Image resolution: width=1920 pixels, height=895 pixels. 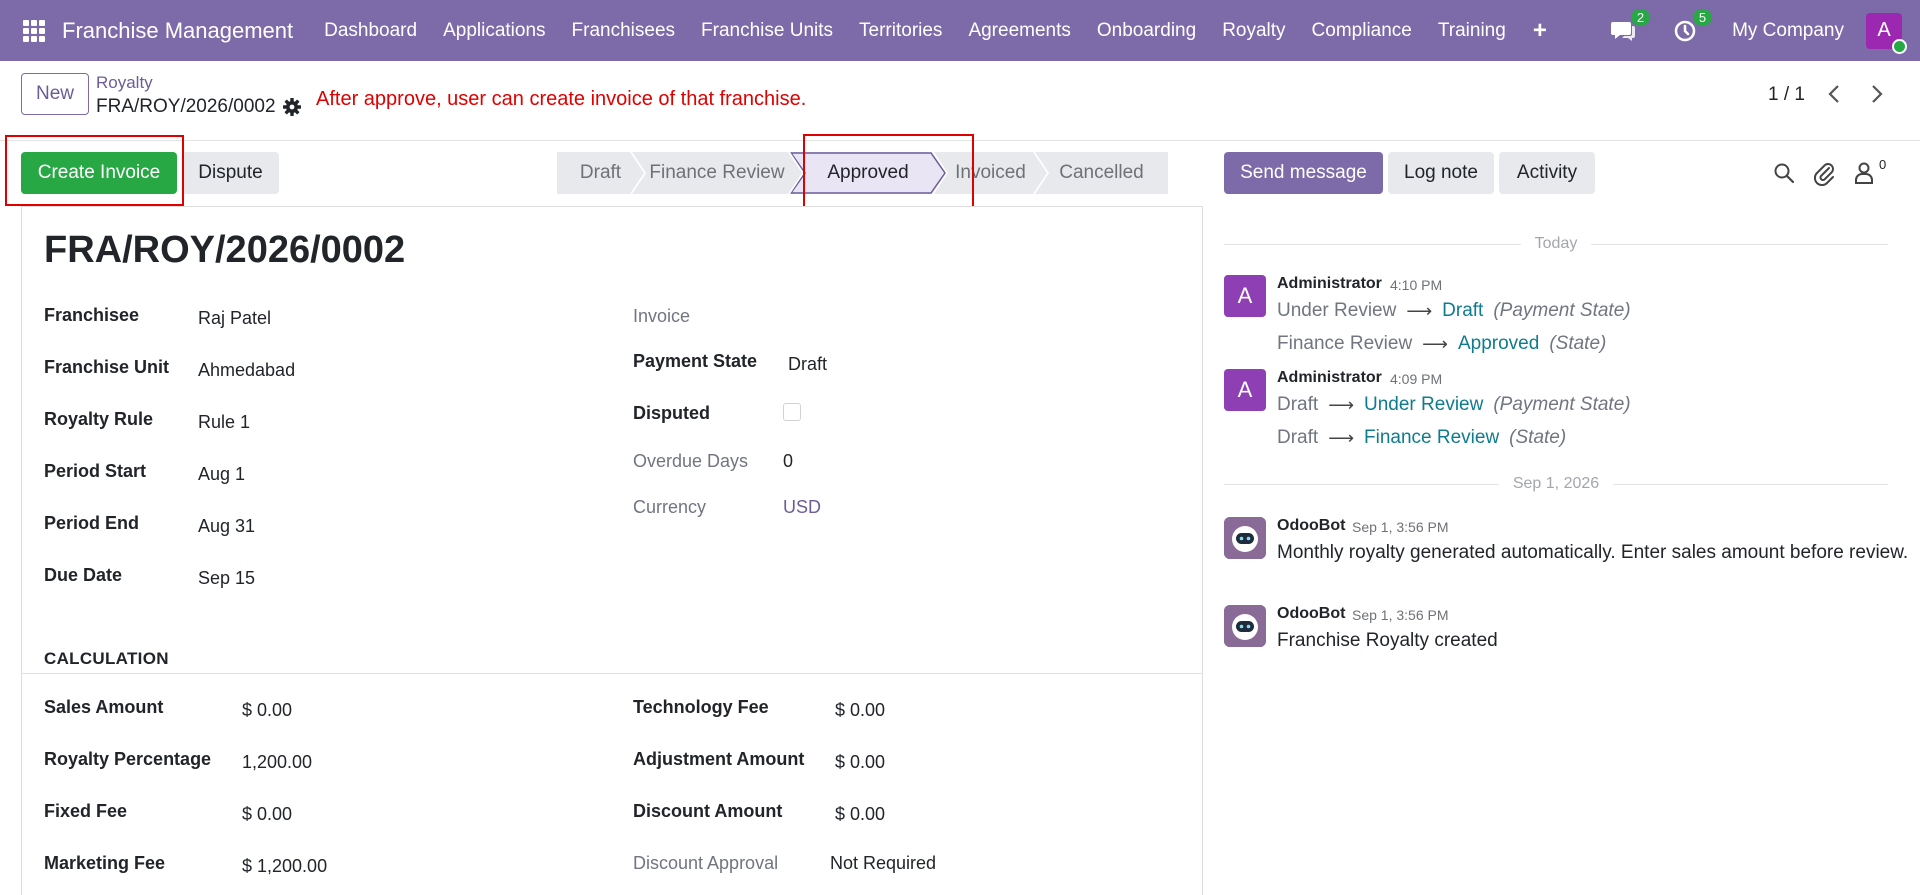 I want to click on menu-compliance: Compliance, so click(x=1362, y=31).